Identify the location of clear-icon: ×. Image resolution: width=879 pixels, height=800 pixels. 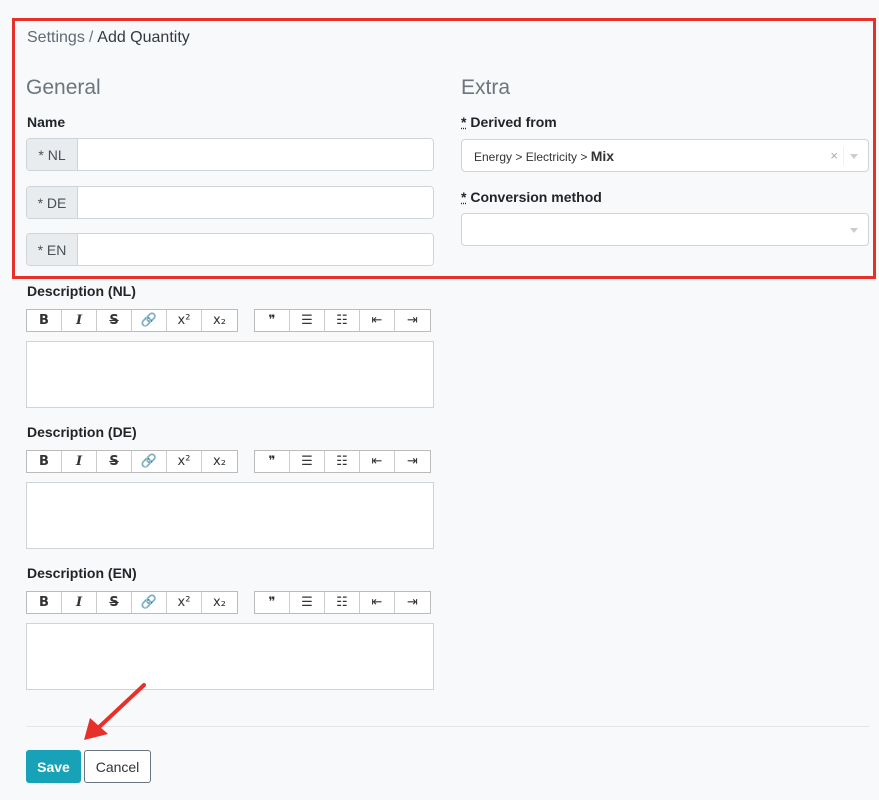
(834, 155).